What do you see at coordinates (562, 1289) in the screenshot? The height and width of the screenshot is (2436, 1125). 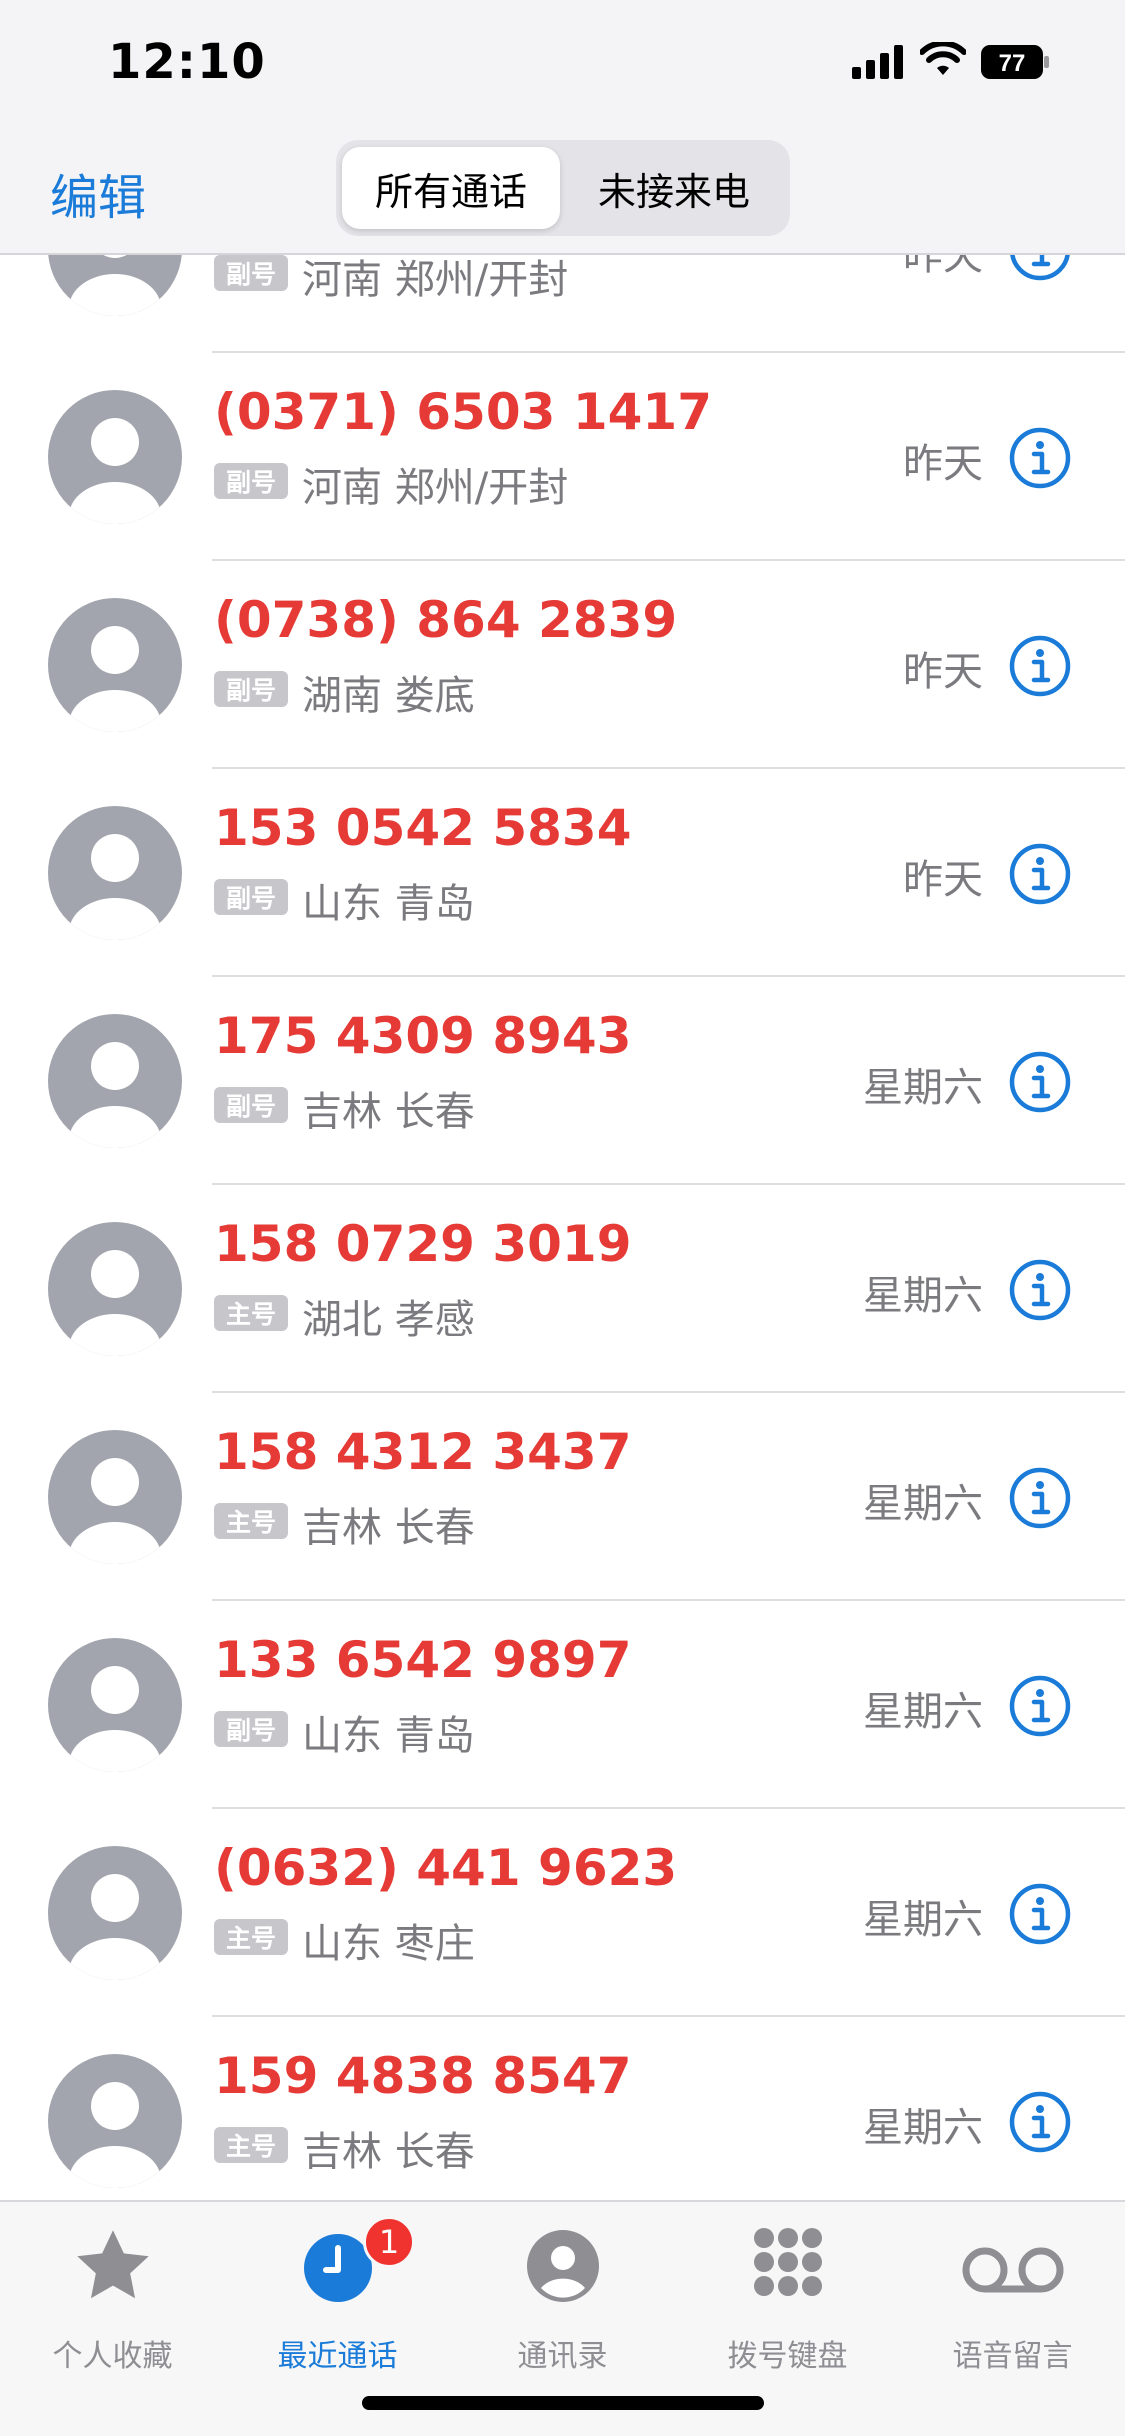 I see `call-row: 158 0729 3019 主号 湖北 孝感 星期六` at bounding box center [562, 1289].